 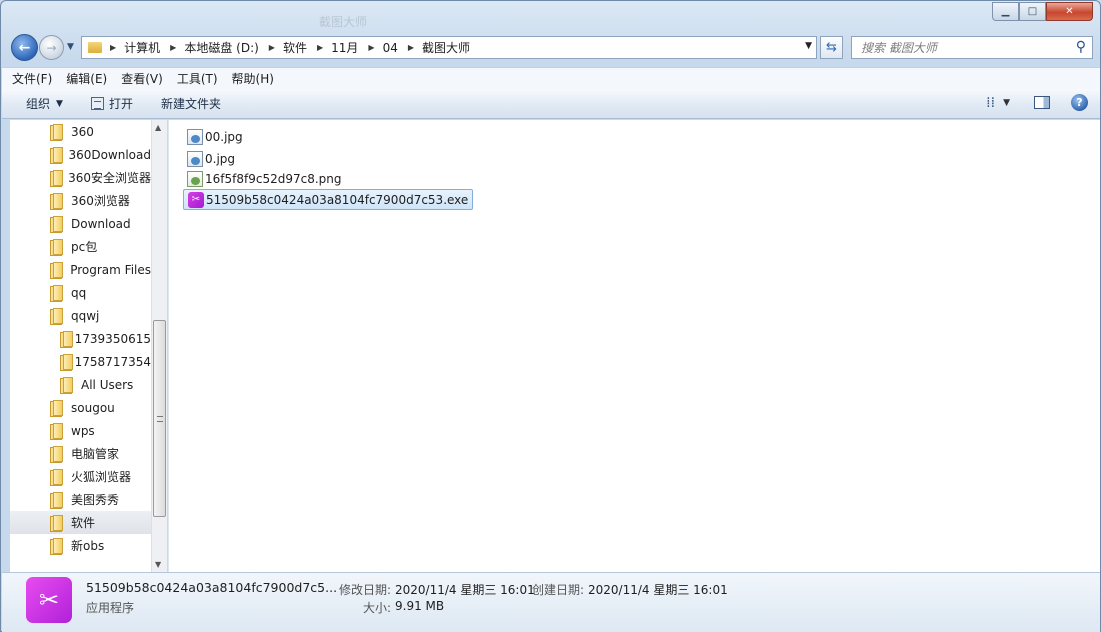 I want to click on window-title: 截图大师, so click(x=343, y=22).